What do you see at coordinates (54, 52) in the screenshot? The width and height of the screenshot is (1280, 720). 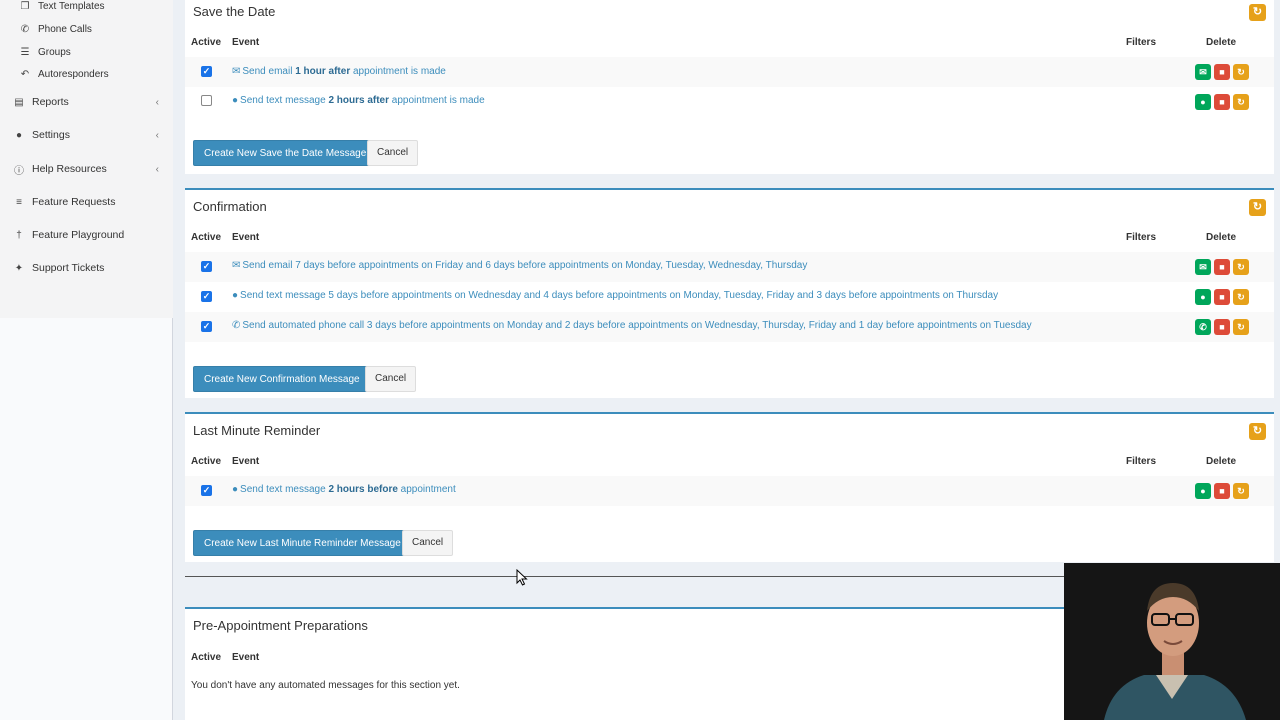 I see `sidebar-item-label: Groups` at bounding box center [54, 52].